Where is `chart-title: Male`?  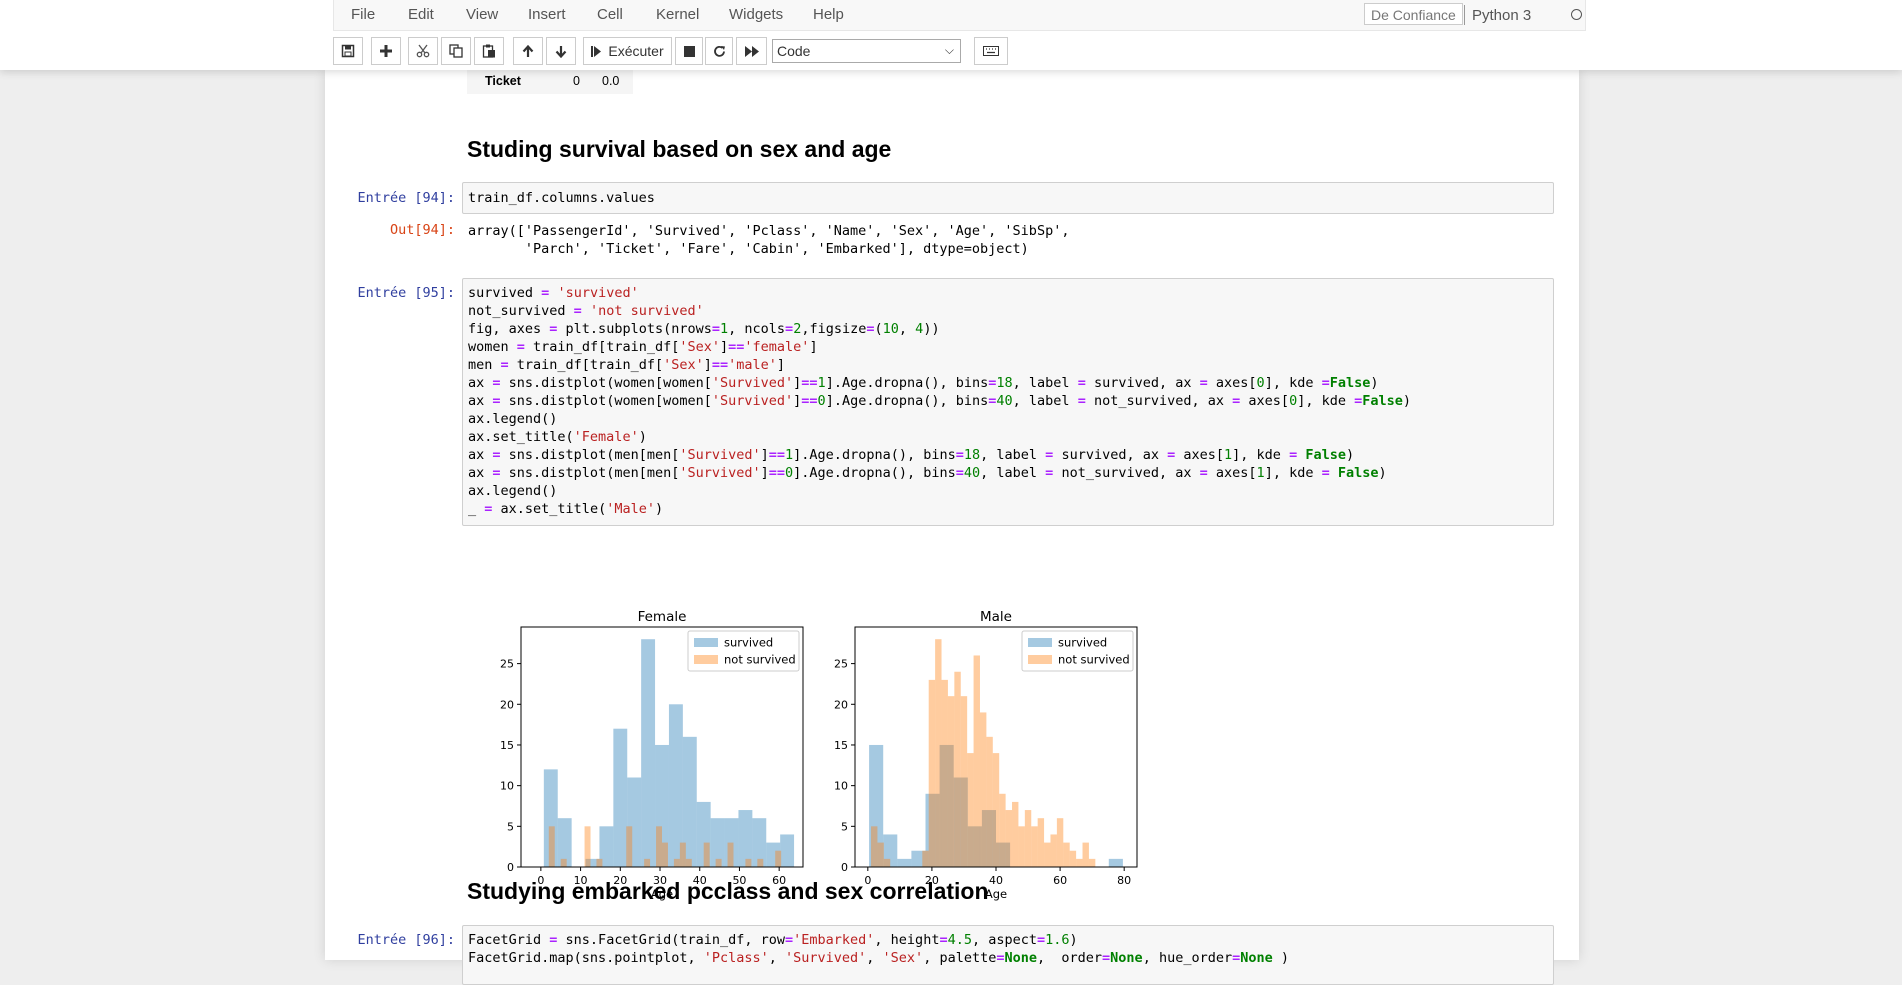
chart-title: Male is located at coordinates (996, 617).